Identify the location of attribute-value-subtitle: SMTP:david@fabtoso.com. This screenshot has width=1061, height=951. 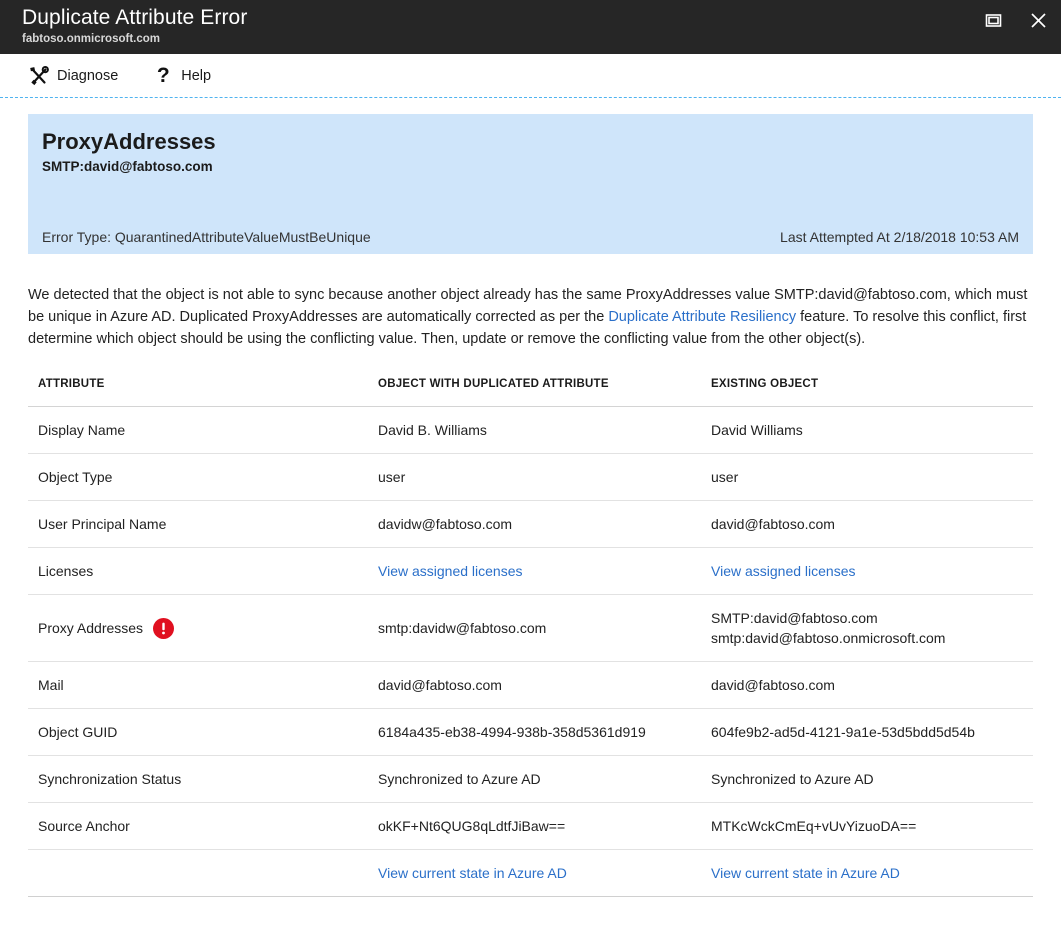
(127, 166).